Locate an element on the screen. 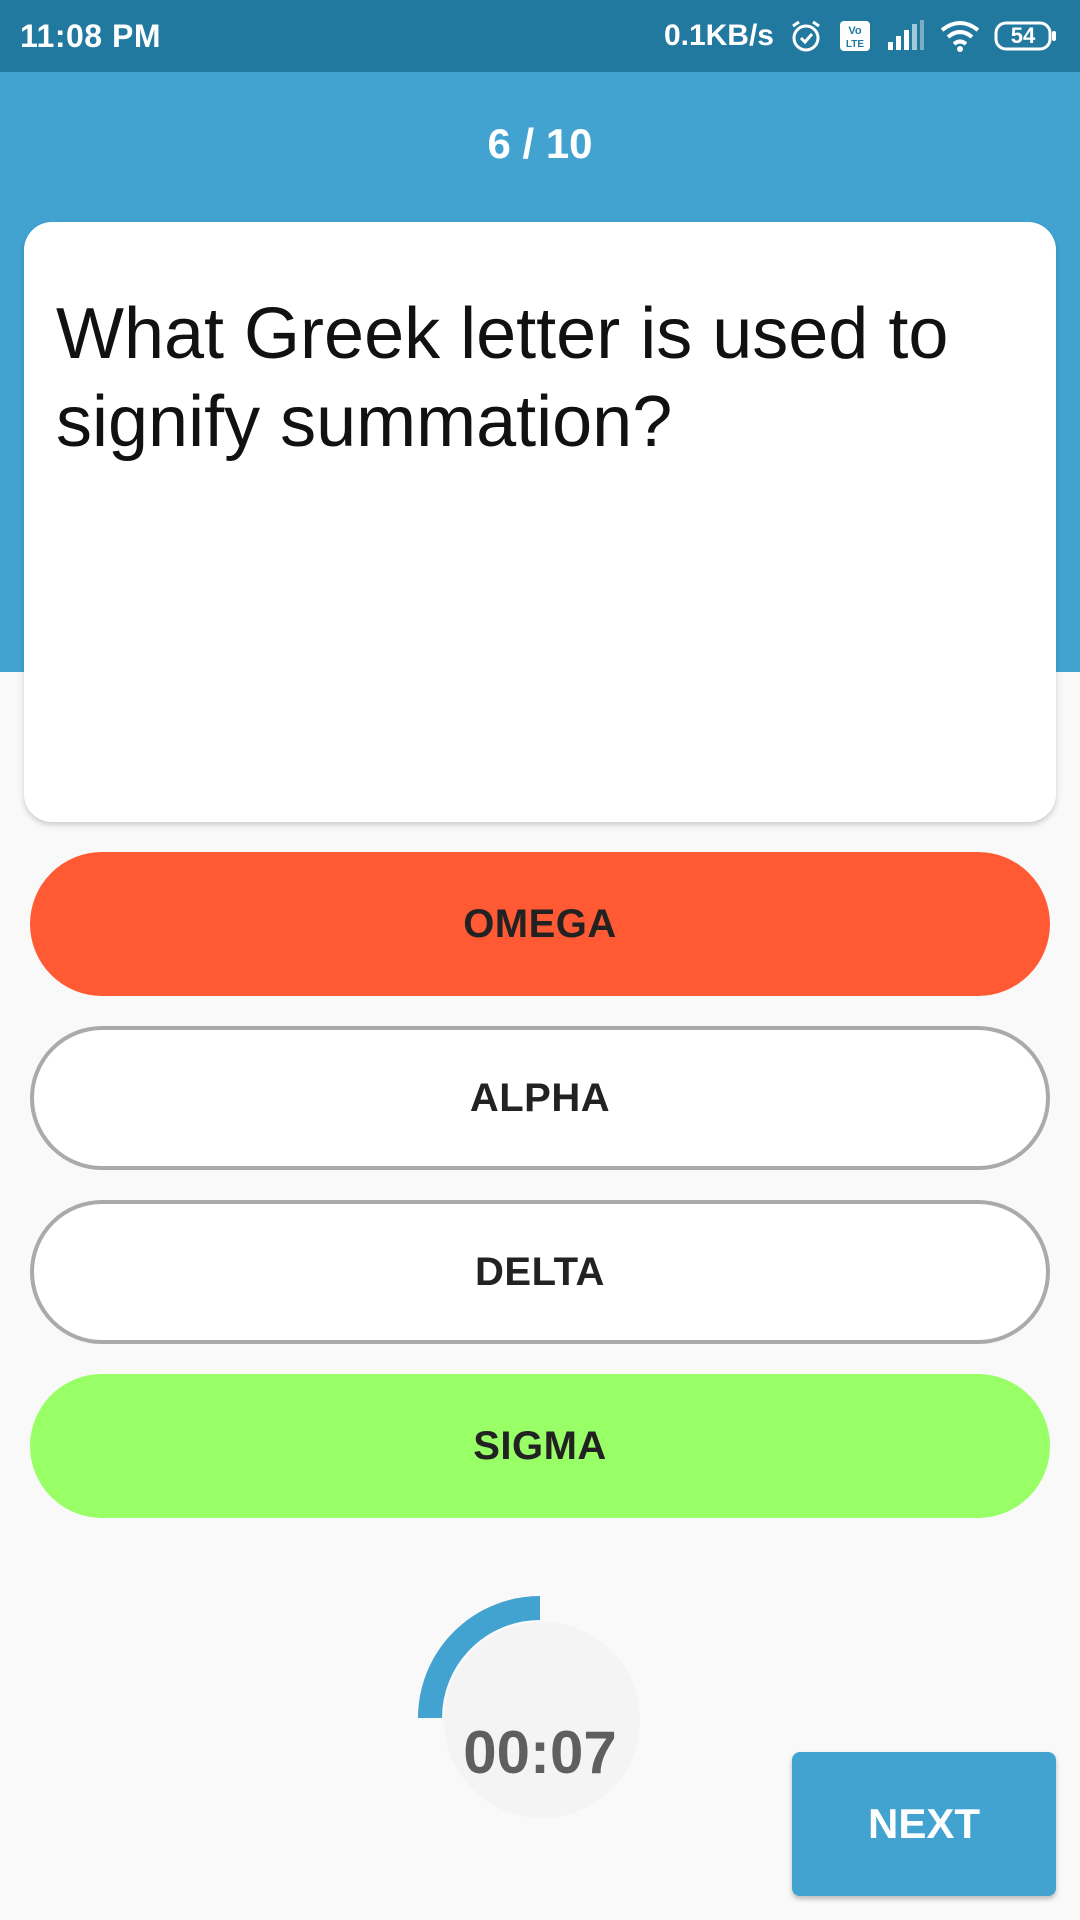 The height and width of the screenshot is (1920, 1080). answer-button-delta: DELTA is located at coordinates (540, 1272).